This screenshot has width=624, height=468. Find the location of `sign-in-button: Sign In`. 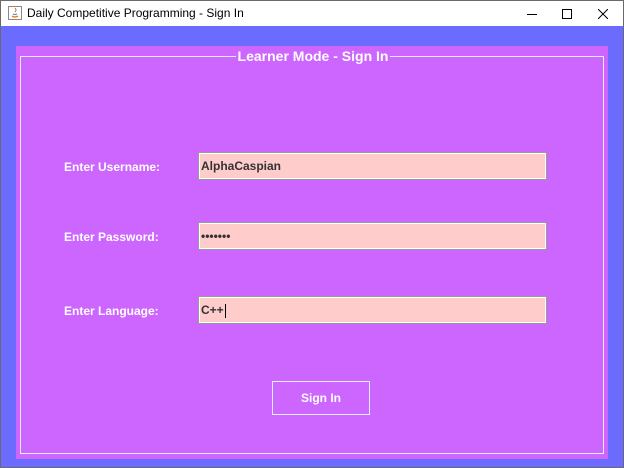

sign-in-button: Sign In is located at coordinates (321, 398).